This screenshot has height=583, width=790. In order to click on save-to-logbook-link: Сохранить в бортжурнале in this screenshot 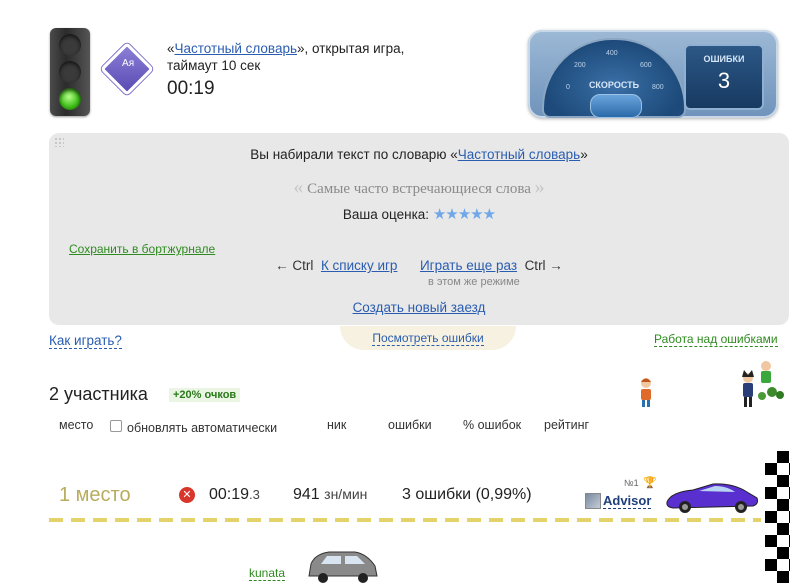, I will do `click(142, 249)`.